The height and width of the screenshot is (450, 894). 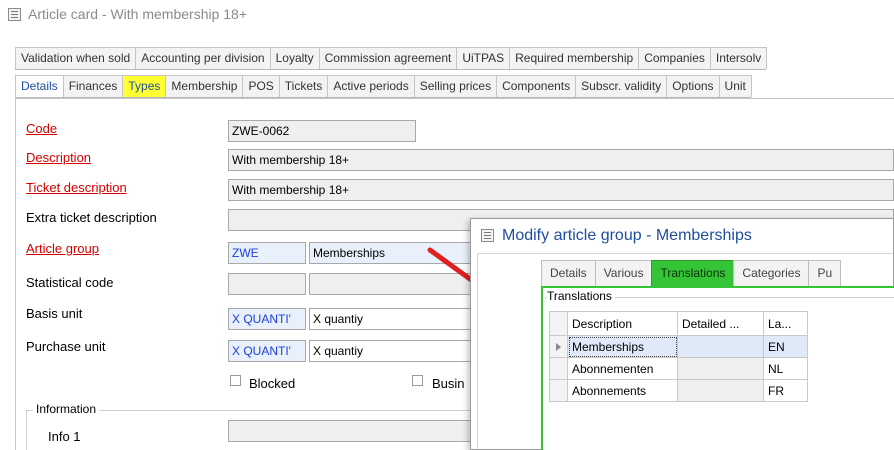 What do you see at coordinates (14, 14) in the screenshot?
I see `window-icon` at bounding box center [14, 14].